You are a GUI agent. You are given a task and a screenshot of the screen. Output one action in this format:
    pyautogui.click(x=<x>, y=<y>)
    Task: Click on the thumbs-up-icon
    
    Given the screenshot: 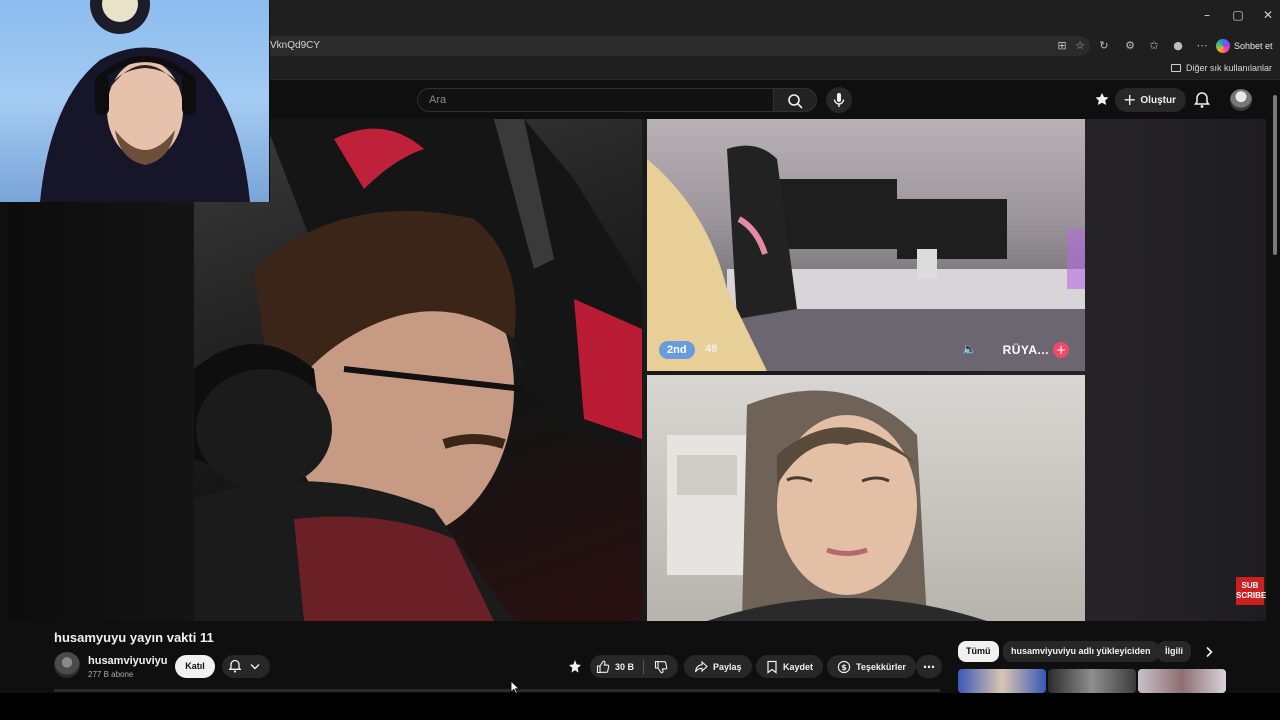 What is the action you would take?
    pyautogui.click(x=603, y=666)
    